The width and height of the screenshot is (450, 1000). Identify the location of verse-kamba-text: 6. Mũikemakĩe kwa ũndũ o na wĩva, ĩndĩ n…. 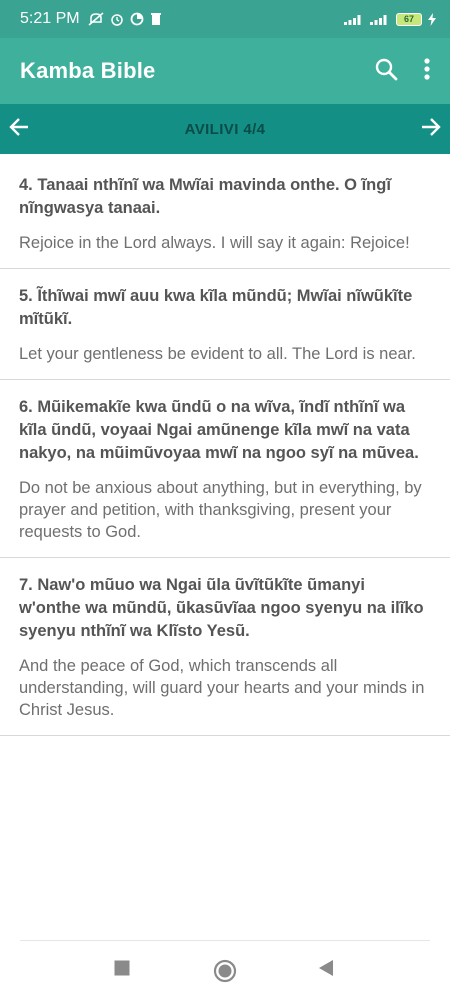
(219, 430).